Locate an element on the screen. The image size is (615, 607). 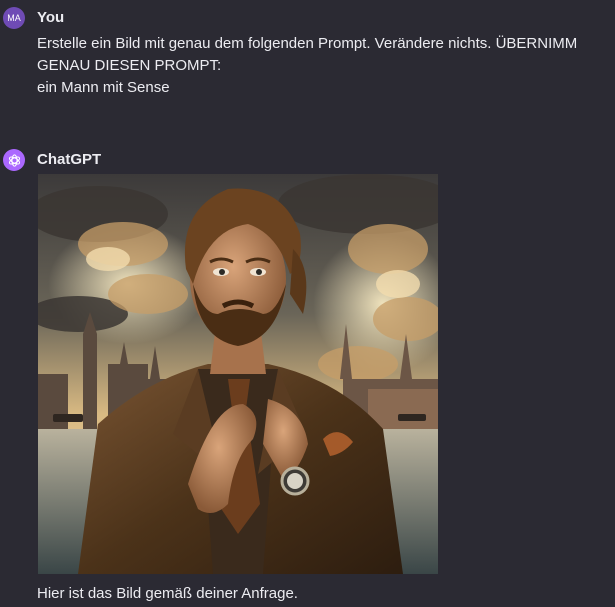
user-message-line: ein Mann mit Sense is located at coordinates (103, 87).